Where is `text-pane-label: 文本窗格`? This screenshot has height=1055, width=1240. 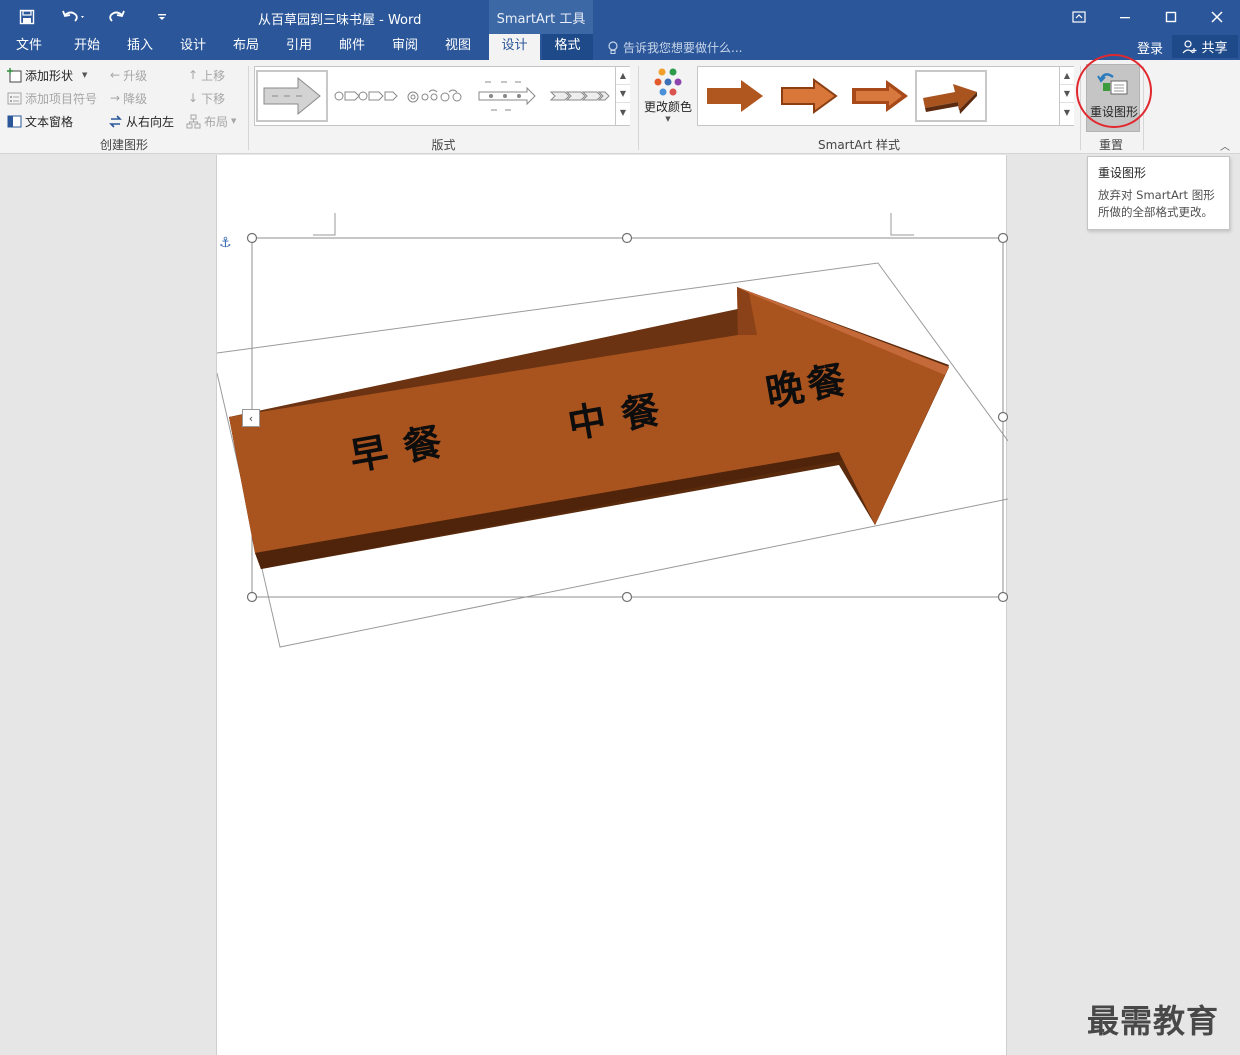 text-pane-label: 文本窗格 is located at coordinates (49, 121).